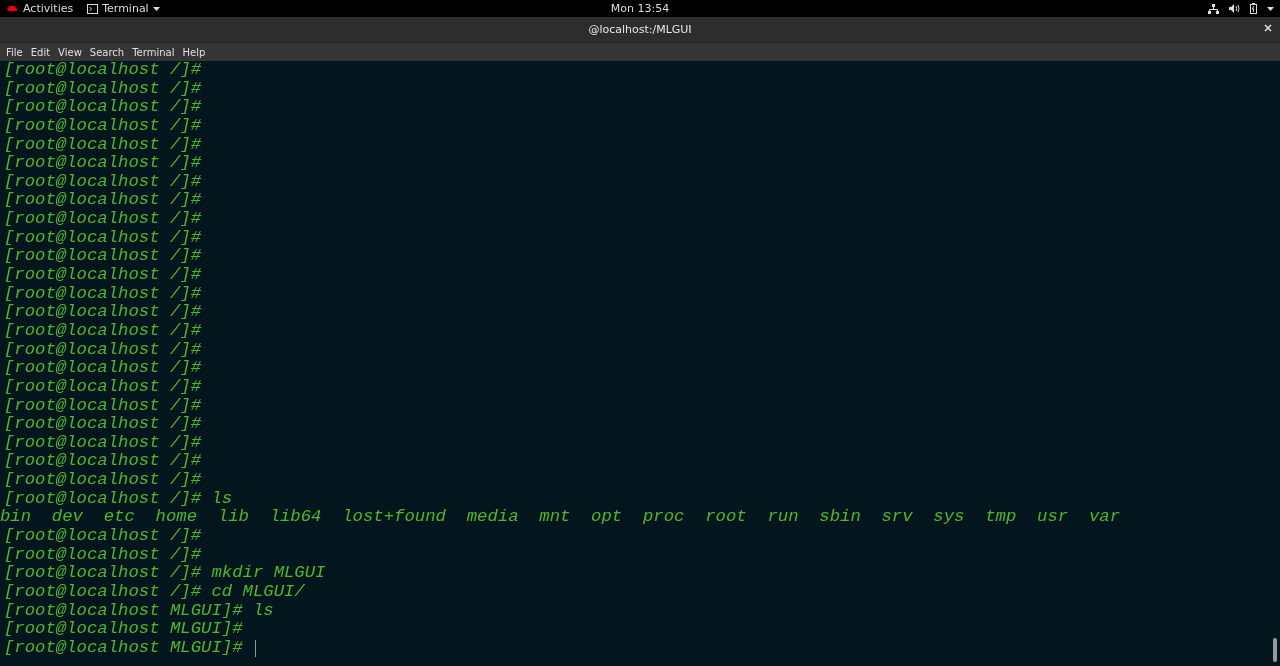 The width and height of the screenshot is (1280, 666). I want to click on clock: Mon 13:54, so click(640, 8).